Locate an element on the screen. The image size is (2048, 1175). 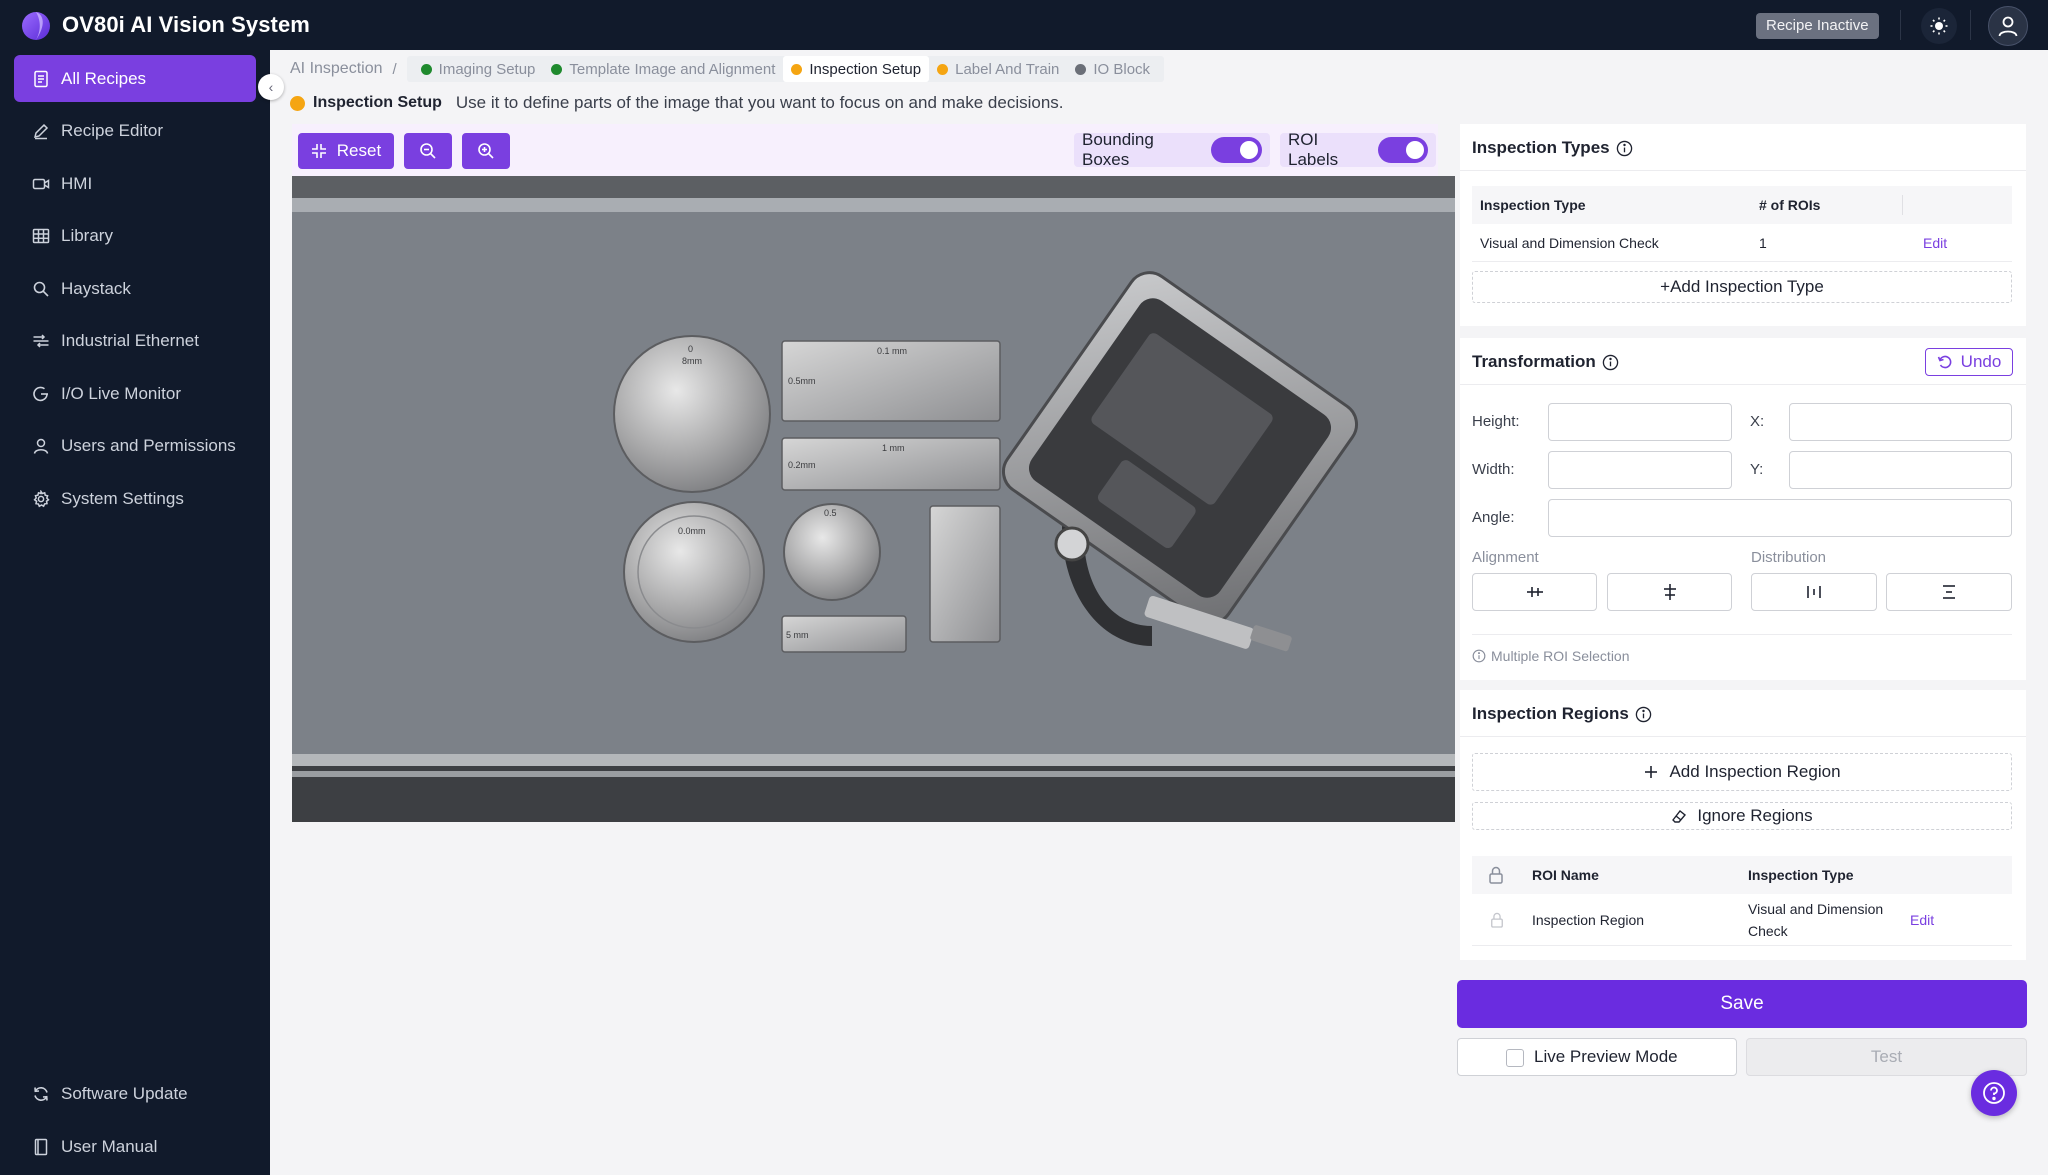
theme-toggle-button is located at coordinates (1939, 26).